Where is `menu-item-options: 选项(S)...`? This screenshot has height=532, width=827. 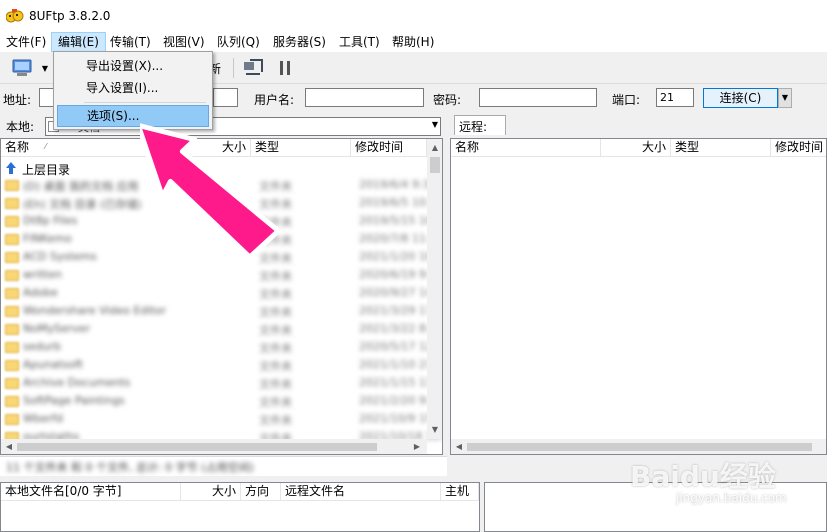
menu-item-options: 选项(S)... is located at coordinates (133, 116).